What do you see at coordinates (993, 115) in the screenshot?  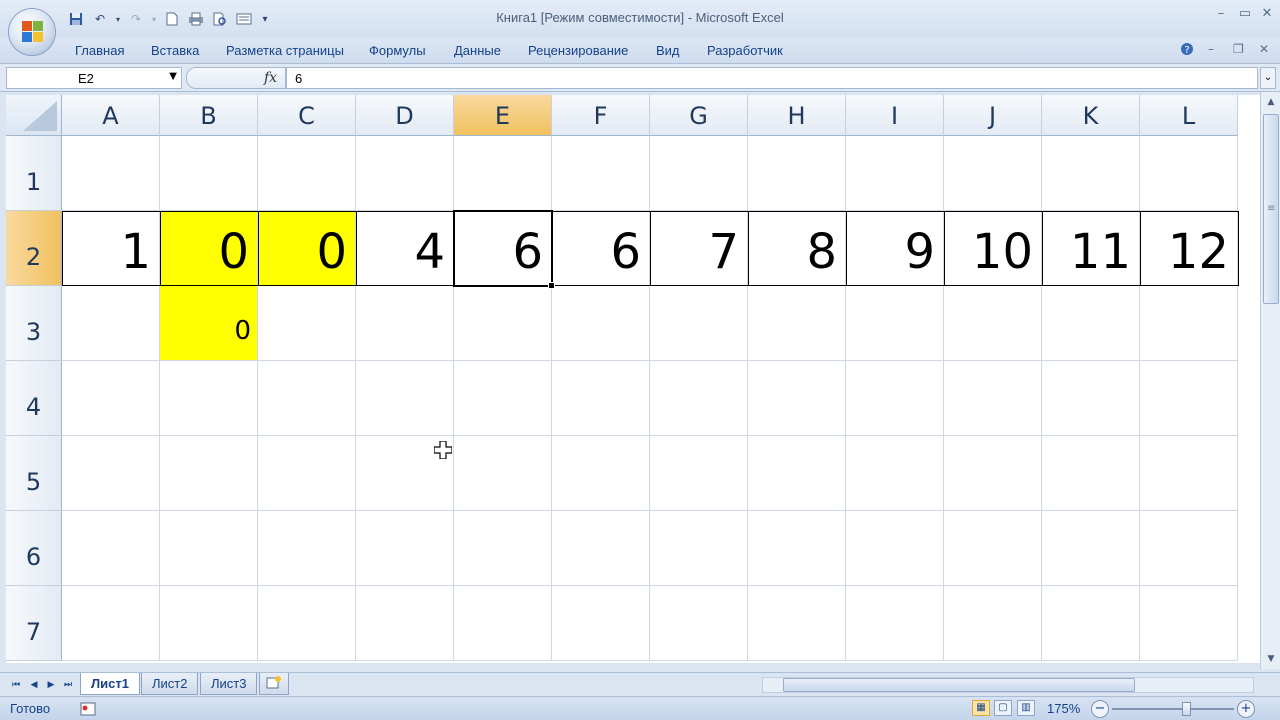 I see `column-header-j: J` at bounding box center [993, 115].